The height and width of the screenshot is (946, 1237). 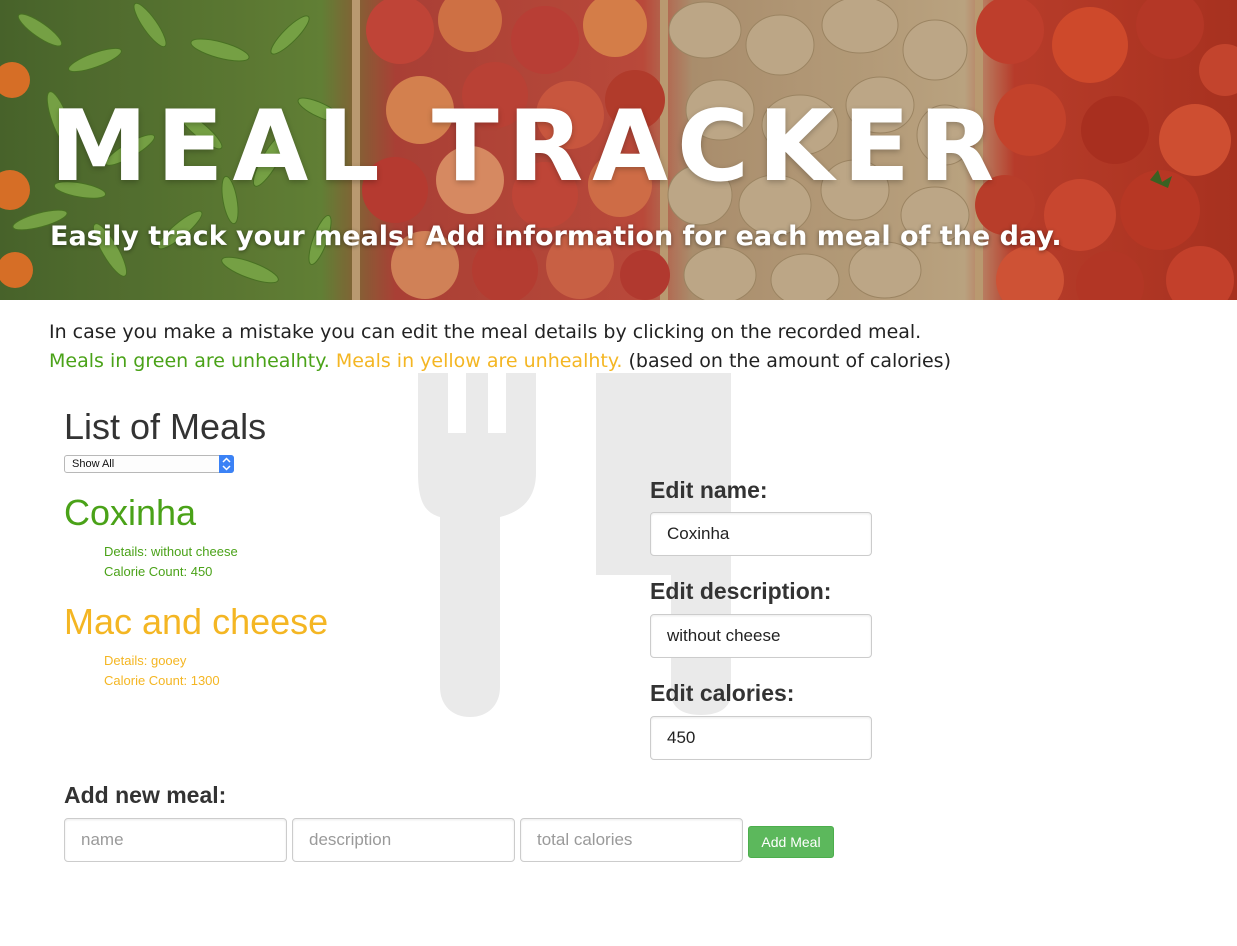 I want to click on meal-details: Details: gooey, so click(x=145, y=660).